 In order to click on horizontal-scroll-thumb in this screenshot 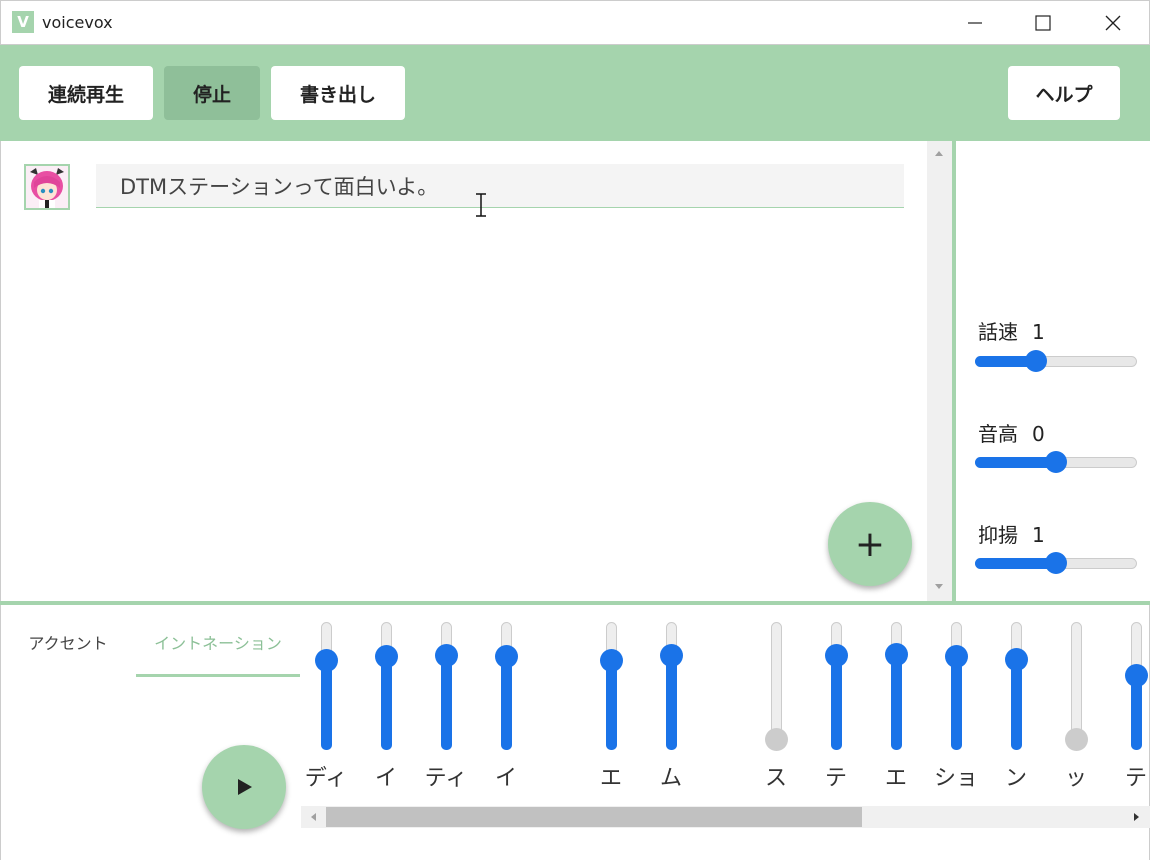, I will do `click(594, 817)`.